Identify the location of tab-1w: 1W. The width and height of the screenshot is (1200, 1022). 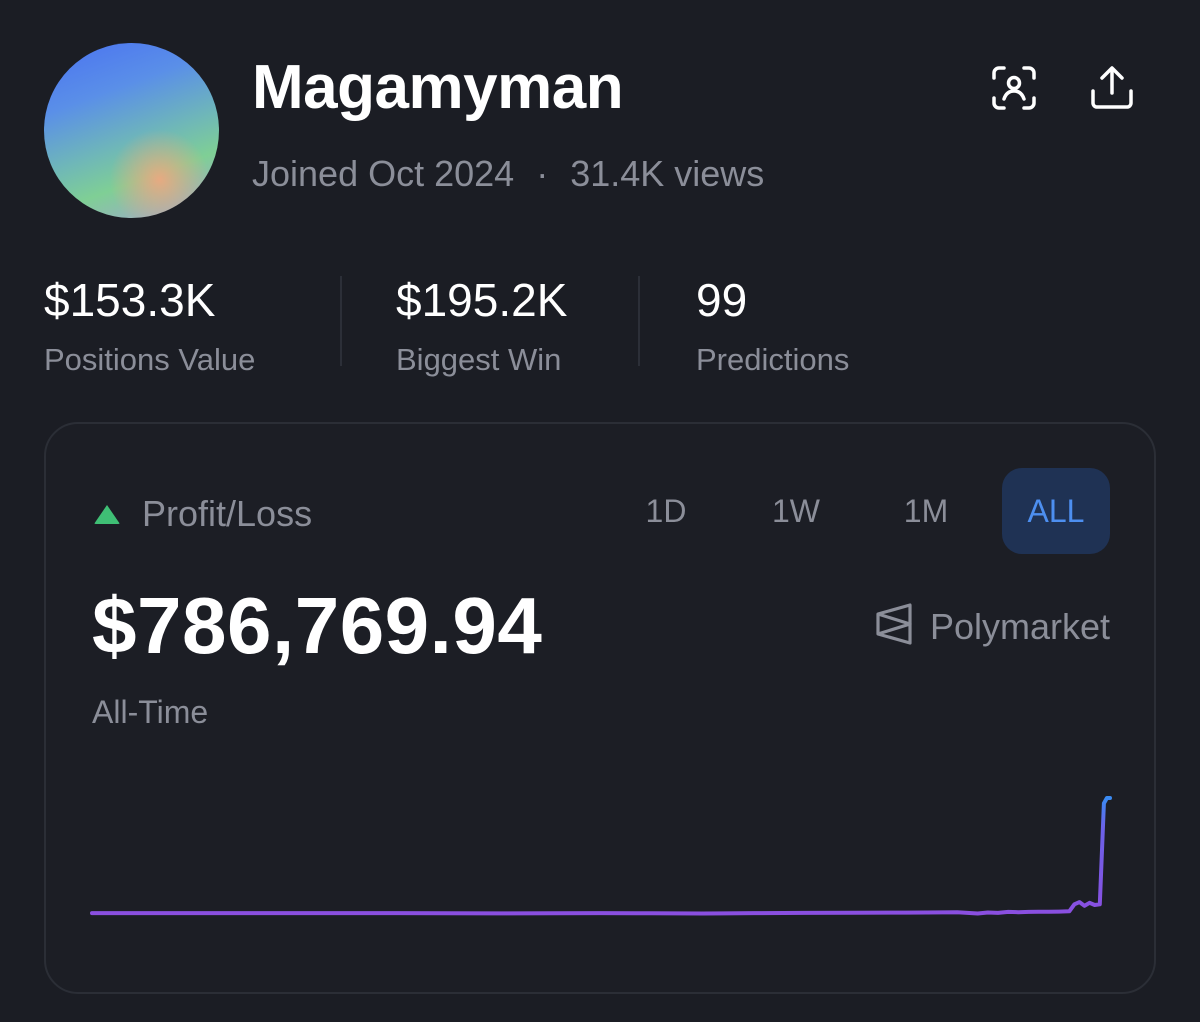
(796, 511).